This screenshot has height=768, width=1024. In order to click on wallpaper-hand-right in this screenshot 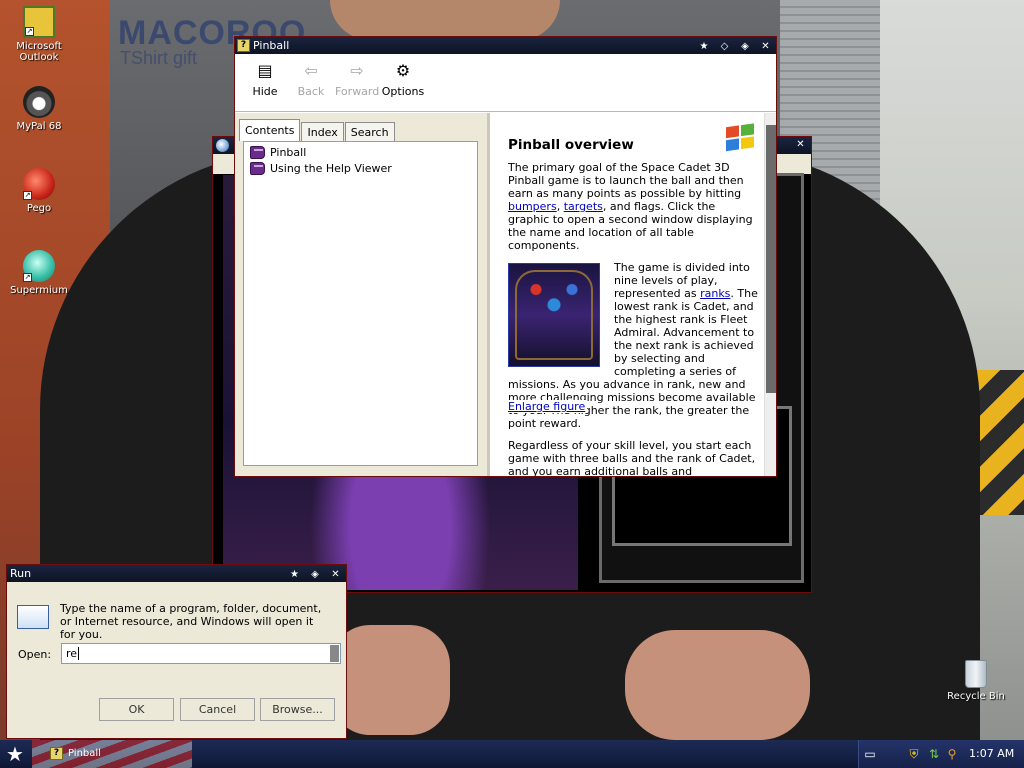, I will do `click(717, 685)`.